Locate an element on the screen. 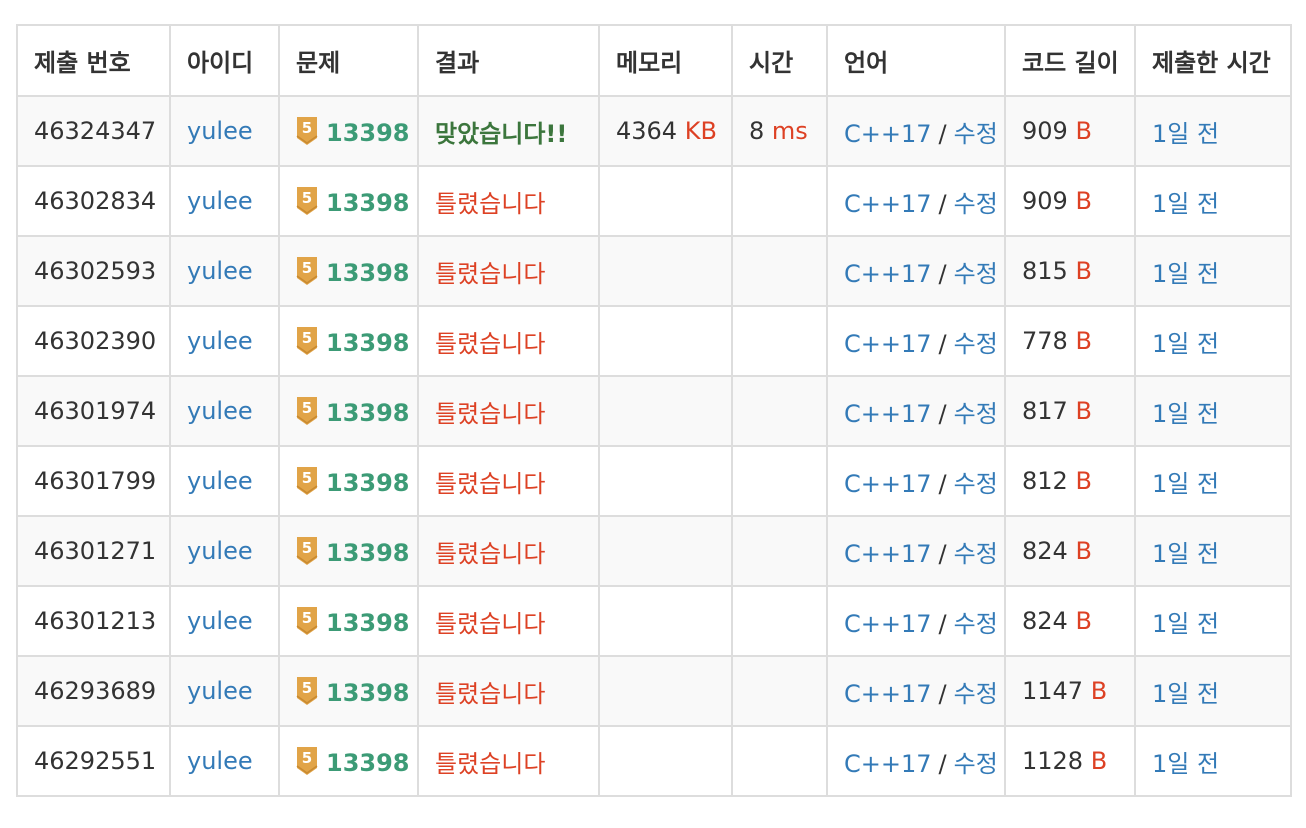 The width and height of the screenshot is (1306, 828). submission-id: 46301213 is located at coordinates (95, 621).